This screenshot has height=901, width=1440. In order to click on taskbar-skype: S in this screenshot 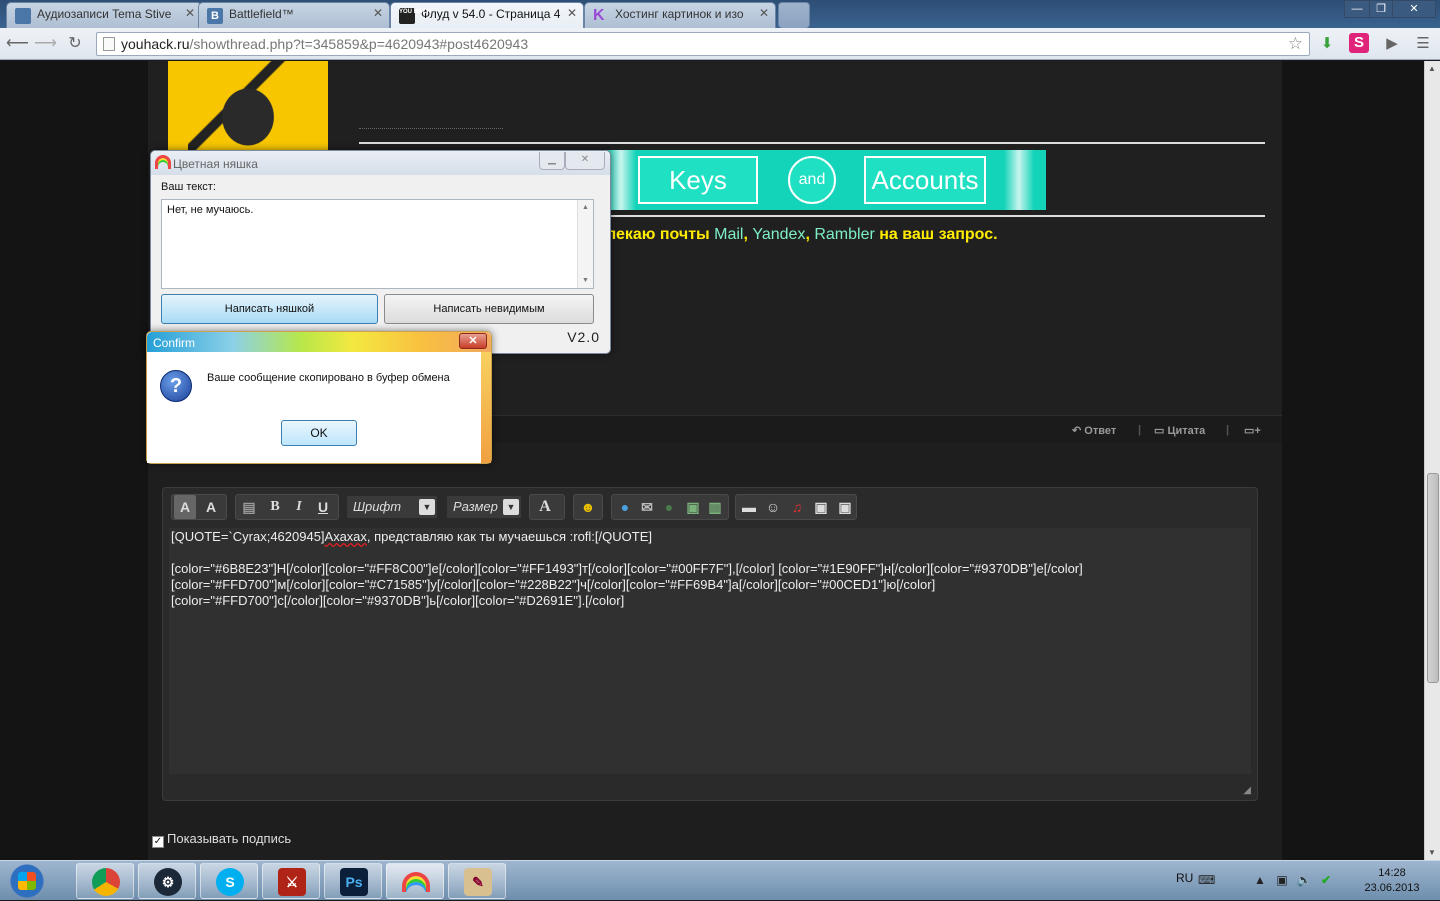, I will do `click(229, 881)`.